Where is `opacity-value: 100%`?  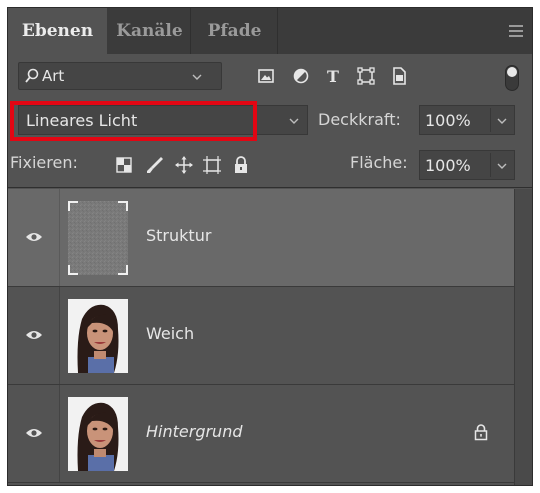 opacity-value: 100% is located at coordinates (448, 120).